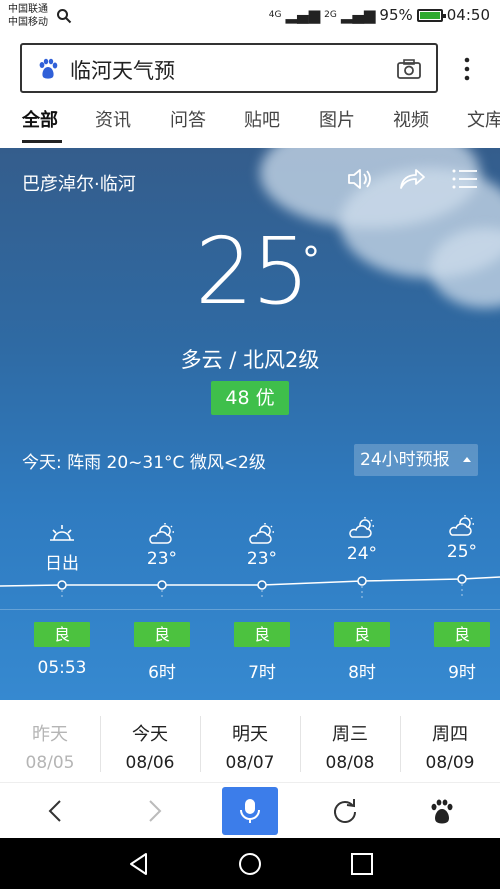 This screenshot has height=889, width=500. Describe the element at coordinates (162, 673) in the screenshot. I see `hour-time-label: 6时` at that location.